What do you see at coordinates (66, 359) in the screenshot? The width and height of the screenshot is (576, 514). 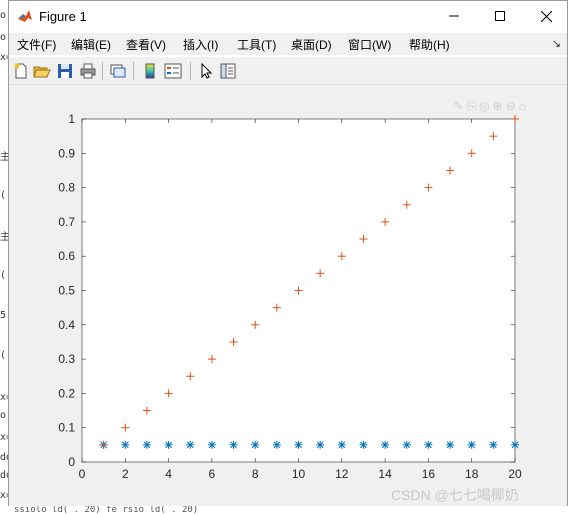 I see `y-tick-label: 0.3` at bounding box center [66, 359].